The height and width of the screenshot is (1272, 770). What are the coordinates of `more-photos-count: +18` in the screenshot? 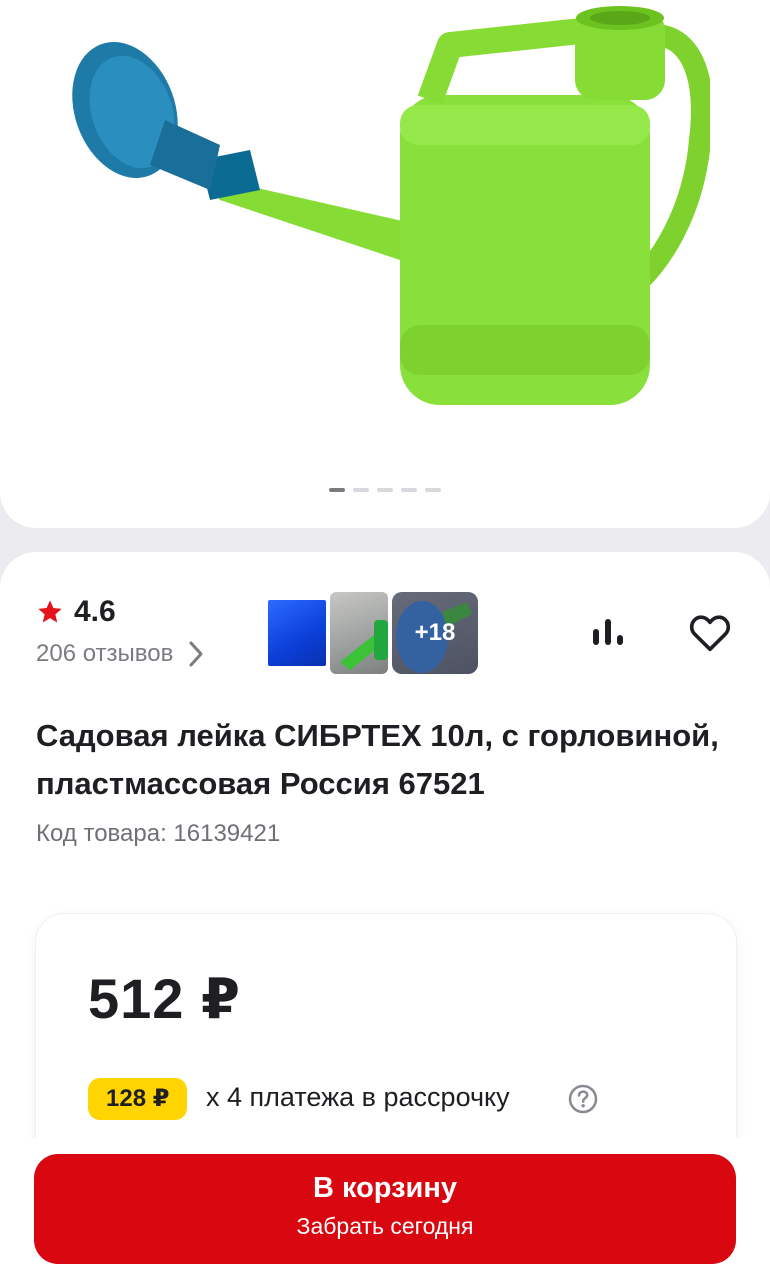 It's located at (435, 633).